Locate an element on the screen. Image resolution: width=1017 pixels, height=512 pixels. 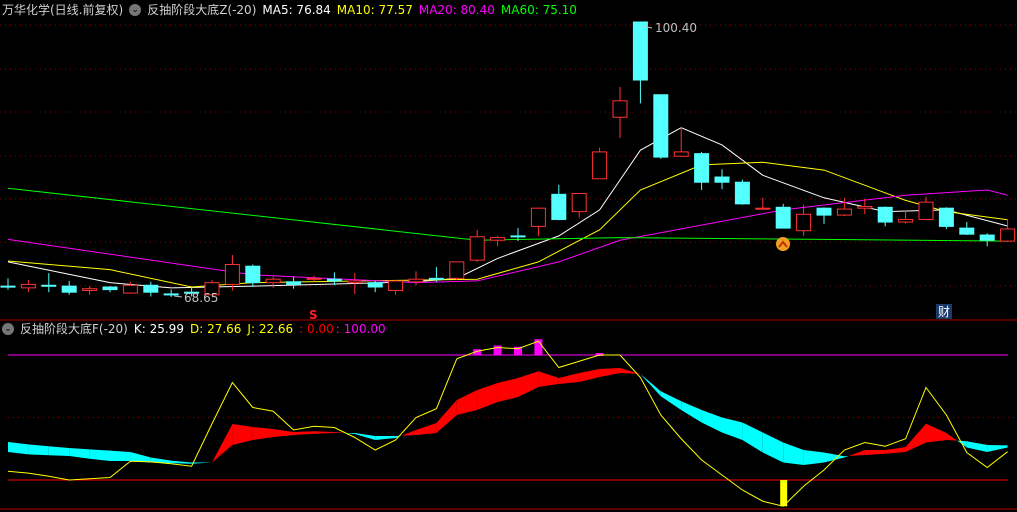
finance-badge-label: 财 is located at coordinates (944, 312).